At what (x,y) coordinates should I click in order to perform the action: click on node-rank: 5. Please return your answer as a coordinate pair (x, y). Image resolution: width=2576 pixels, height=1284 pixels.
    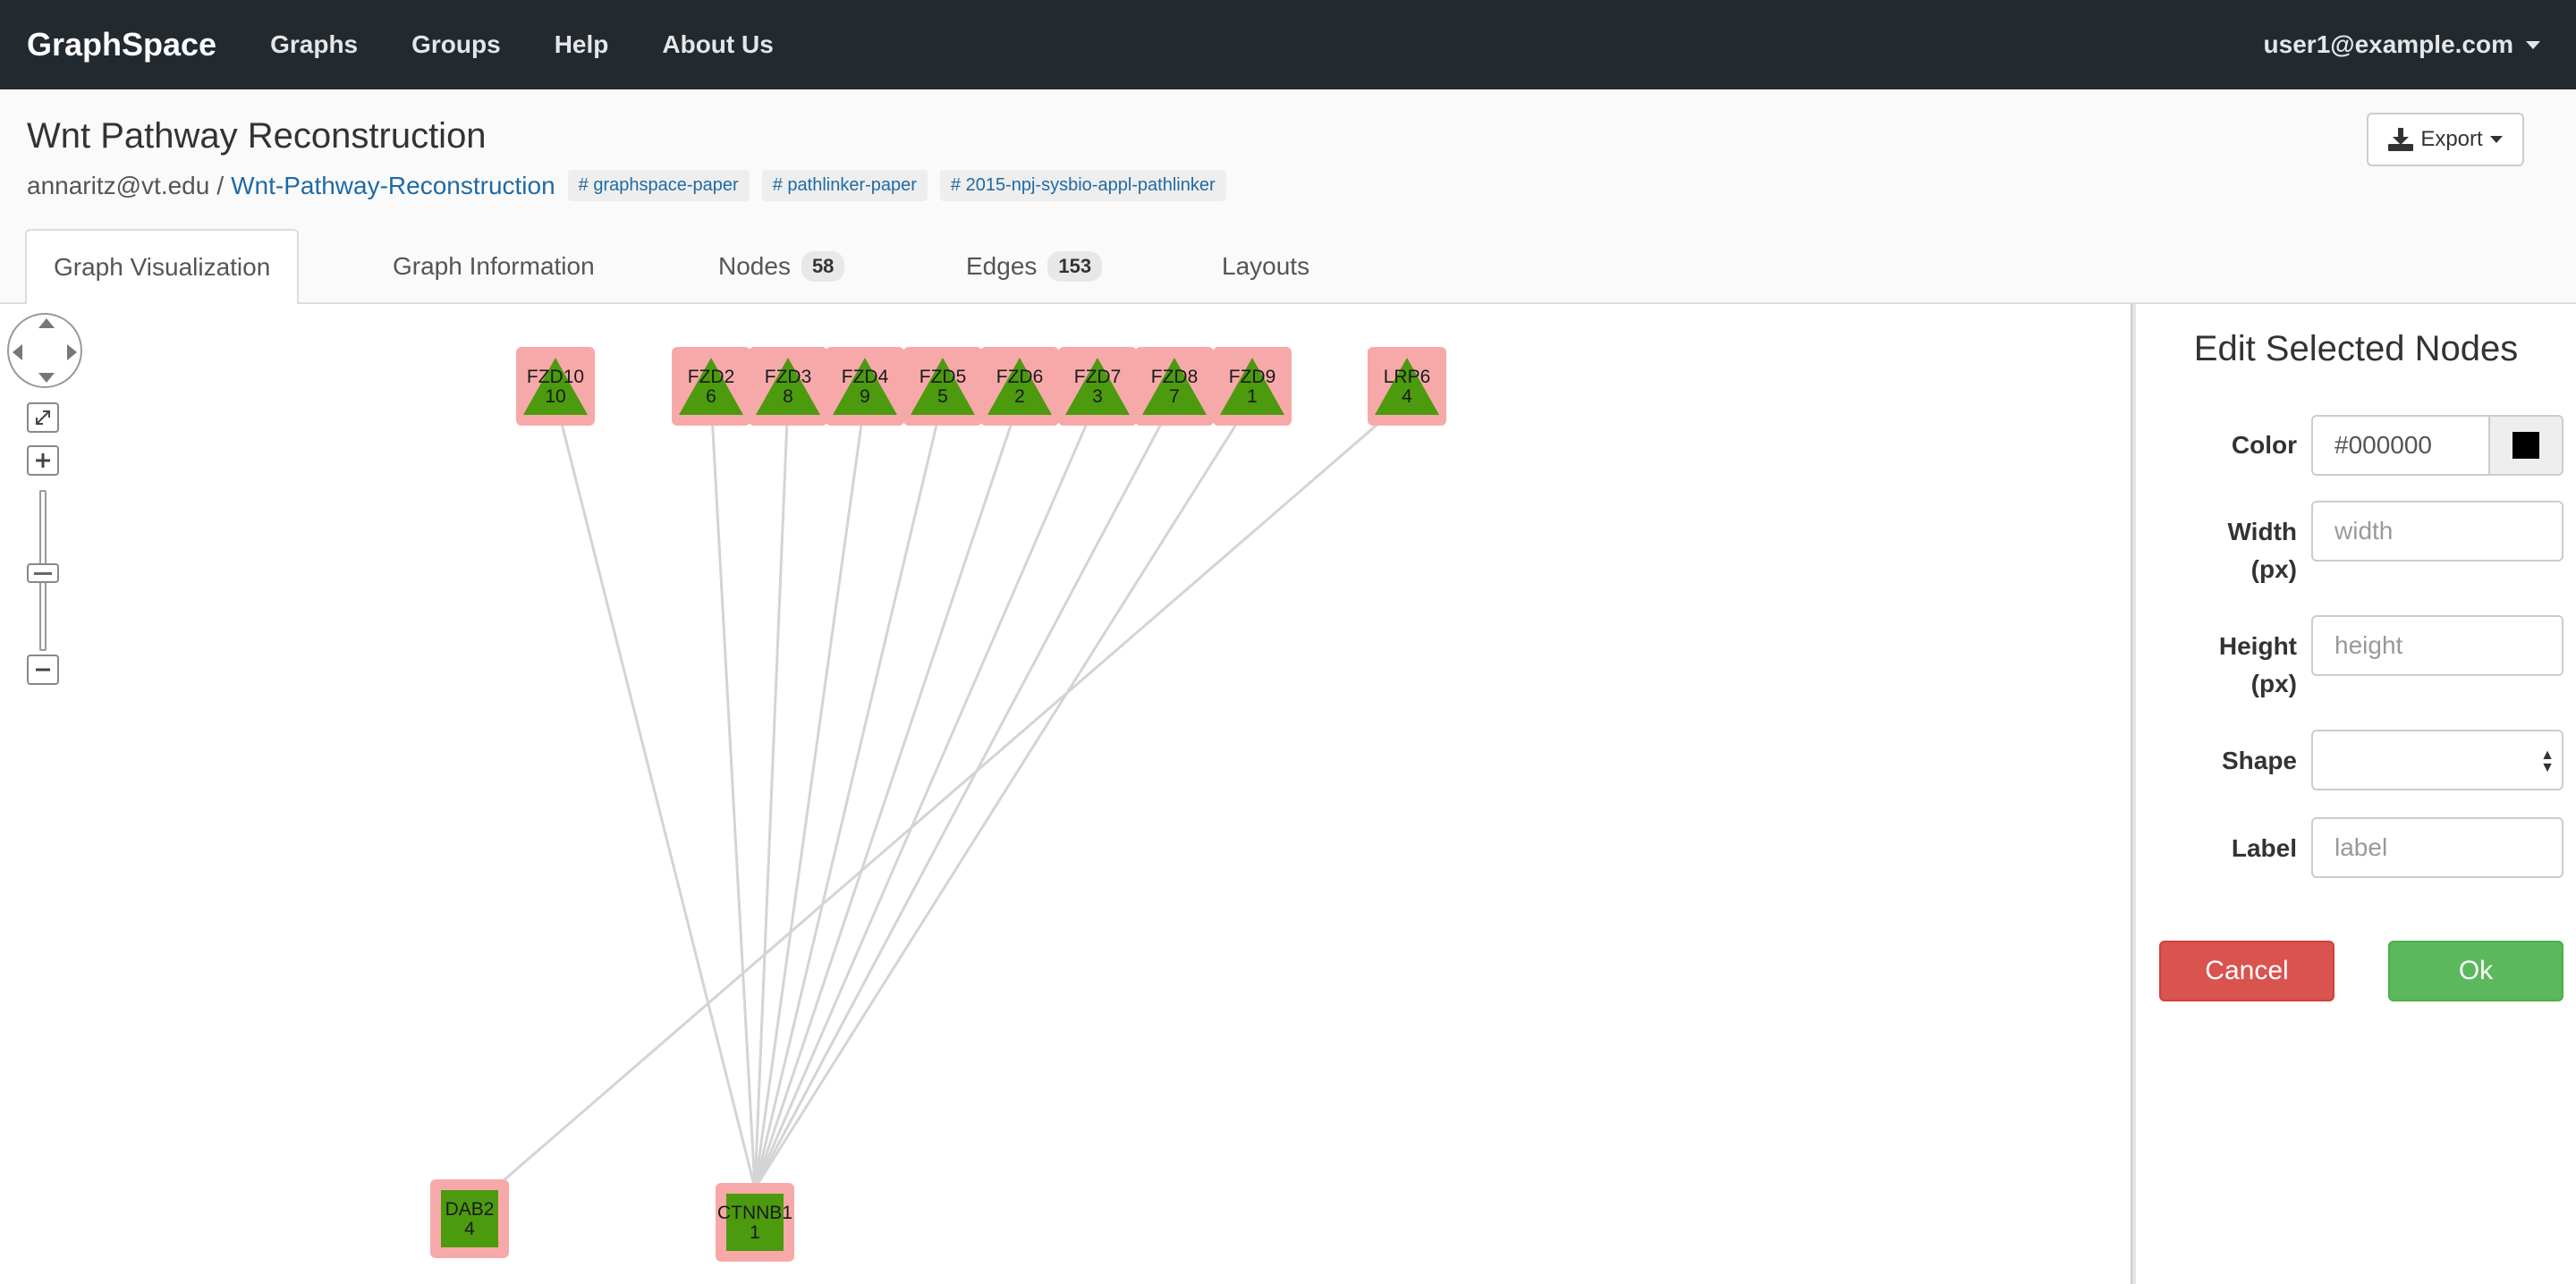
    Looking at the image, I should click on (942, 397).